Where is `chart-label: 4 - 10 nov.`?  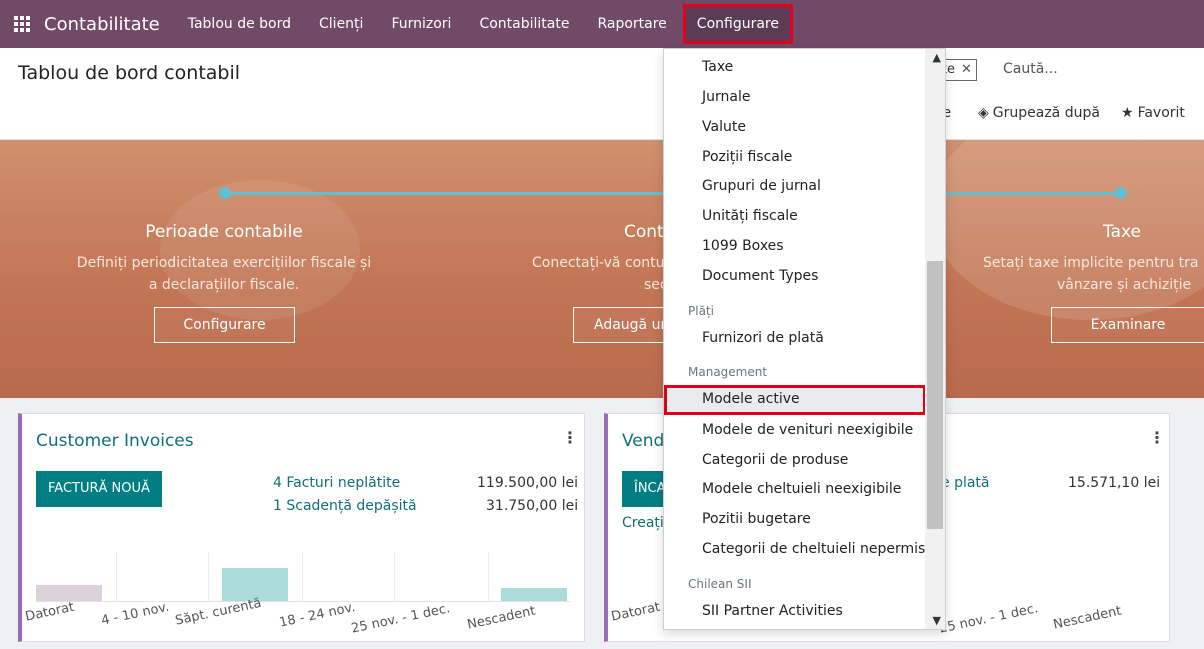 chart-label: 4 - 10 nov. is located at coordinates (135, 614).